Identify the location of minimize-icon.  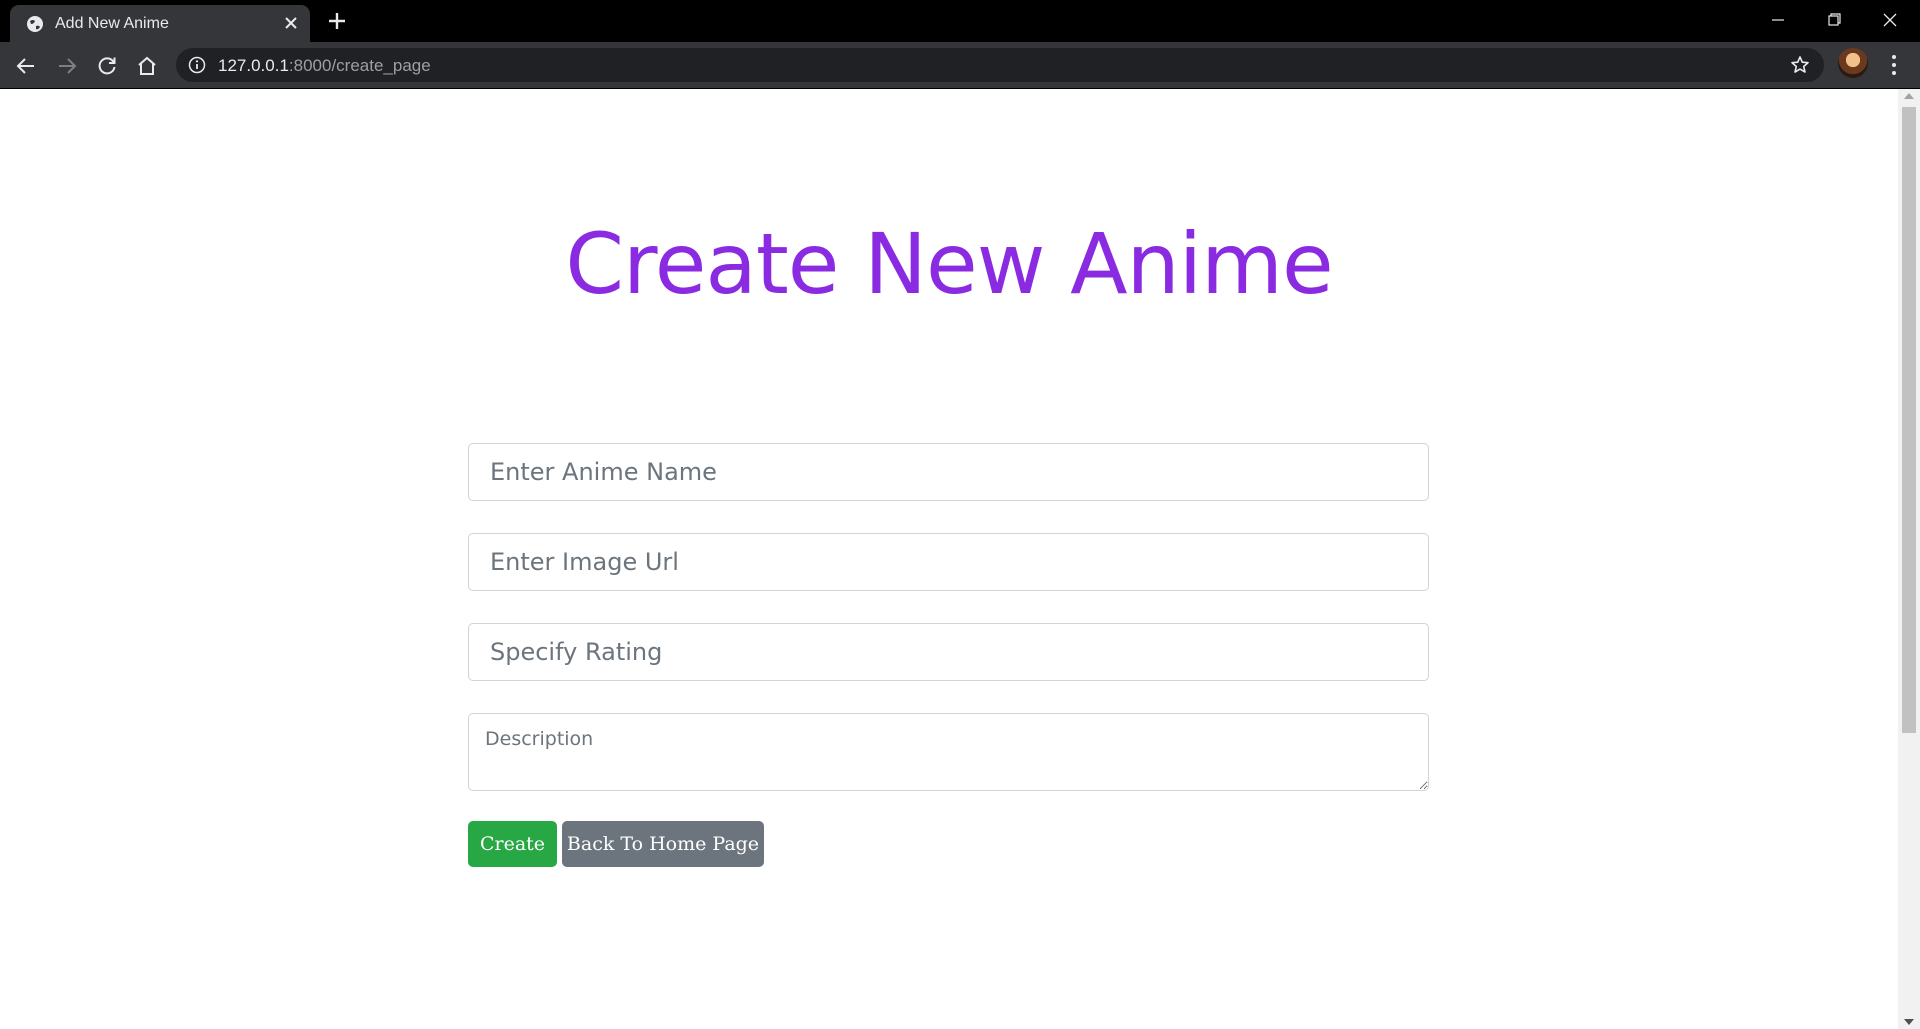
(1778, 20).